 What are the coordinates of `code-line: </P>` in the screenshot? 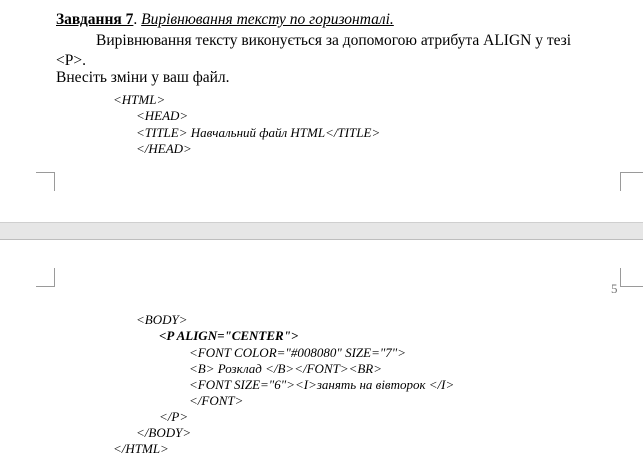 It's located at (174, 416).